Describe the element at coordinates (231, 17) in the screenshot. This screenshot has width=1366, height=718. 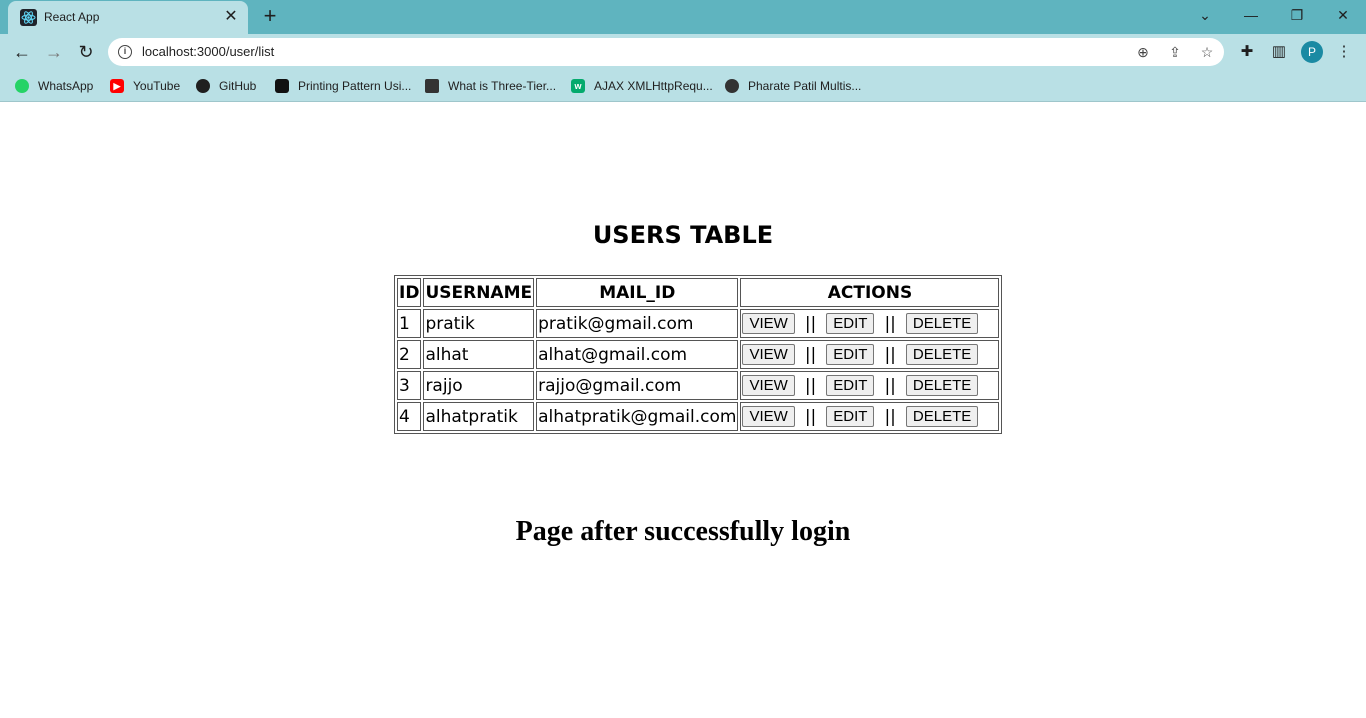
I see `tab-close-icon: ✕` at that location.